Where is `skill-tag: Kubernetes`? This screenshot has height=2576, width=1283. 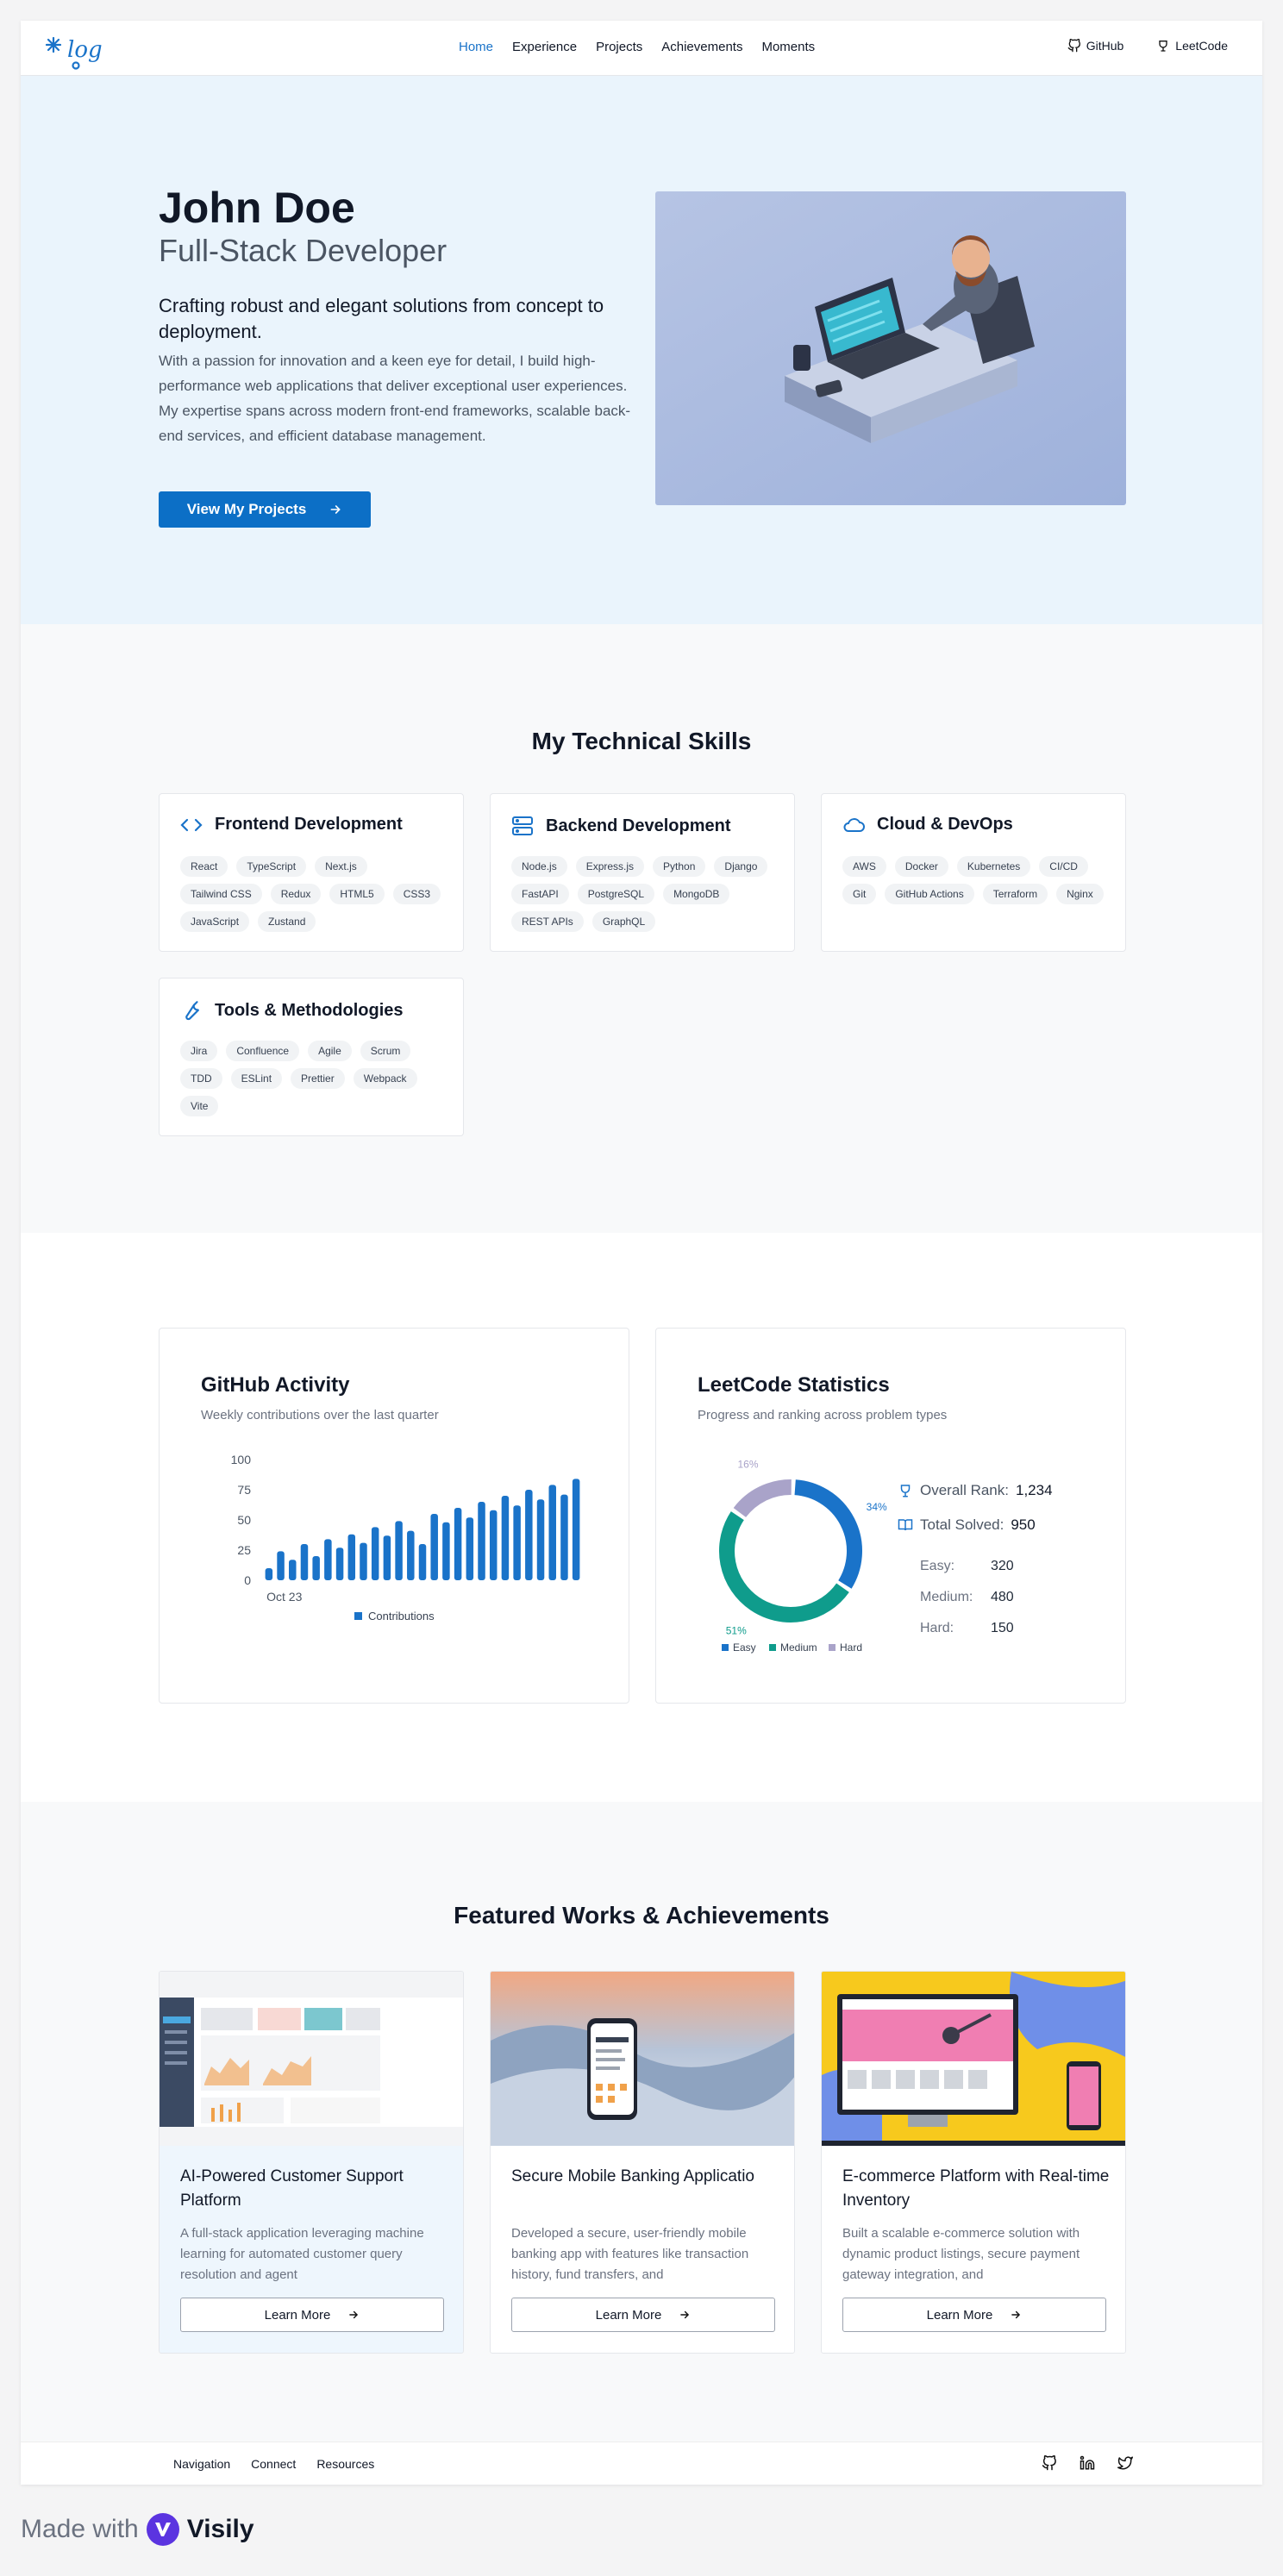
skill-tag: Kubernetes is located at coordinates (993, 866).